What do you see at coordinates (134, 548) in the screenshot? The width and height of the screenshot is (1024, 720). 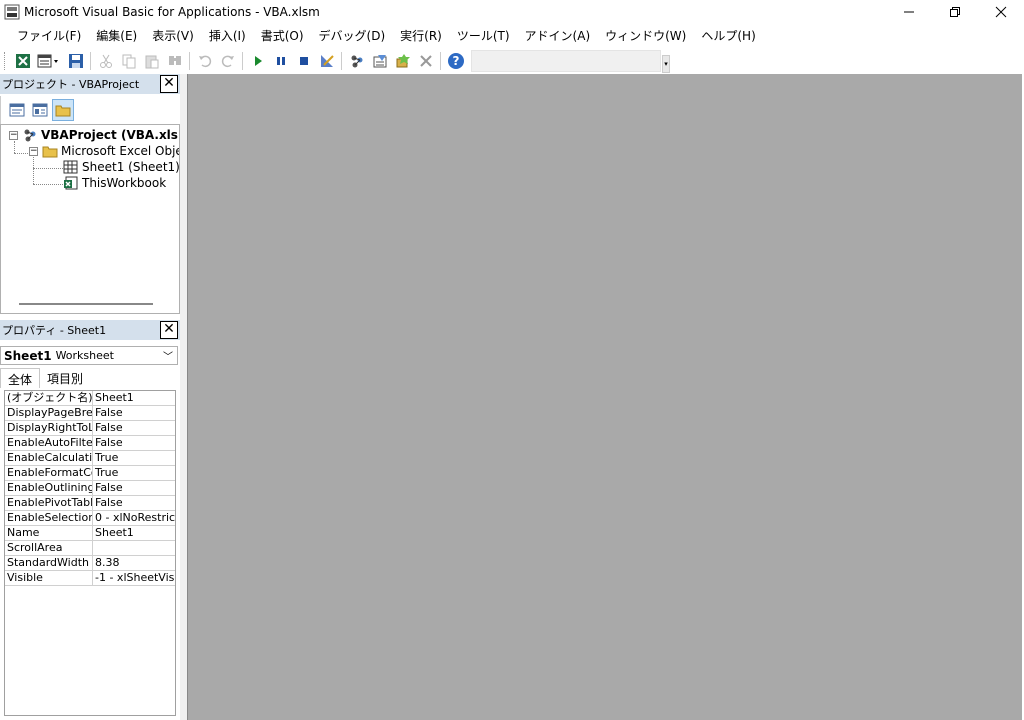 I see `property-value` at bounding box center [134, 548].